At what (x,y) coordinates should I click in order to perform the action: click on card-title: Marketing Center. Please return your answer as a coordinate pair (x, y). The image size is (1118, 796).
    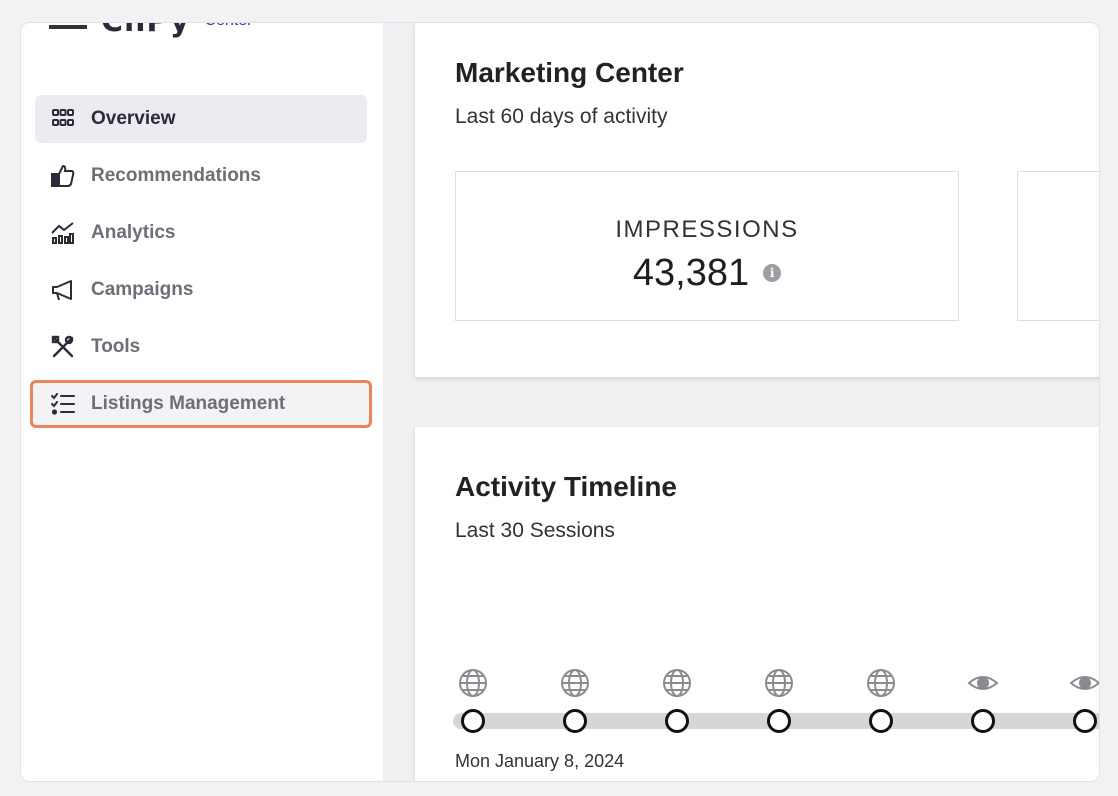
    Looking at the image, I should click on (569, 72).